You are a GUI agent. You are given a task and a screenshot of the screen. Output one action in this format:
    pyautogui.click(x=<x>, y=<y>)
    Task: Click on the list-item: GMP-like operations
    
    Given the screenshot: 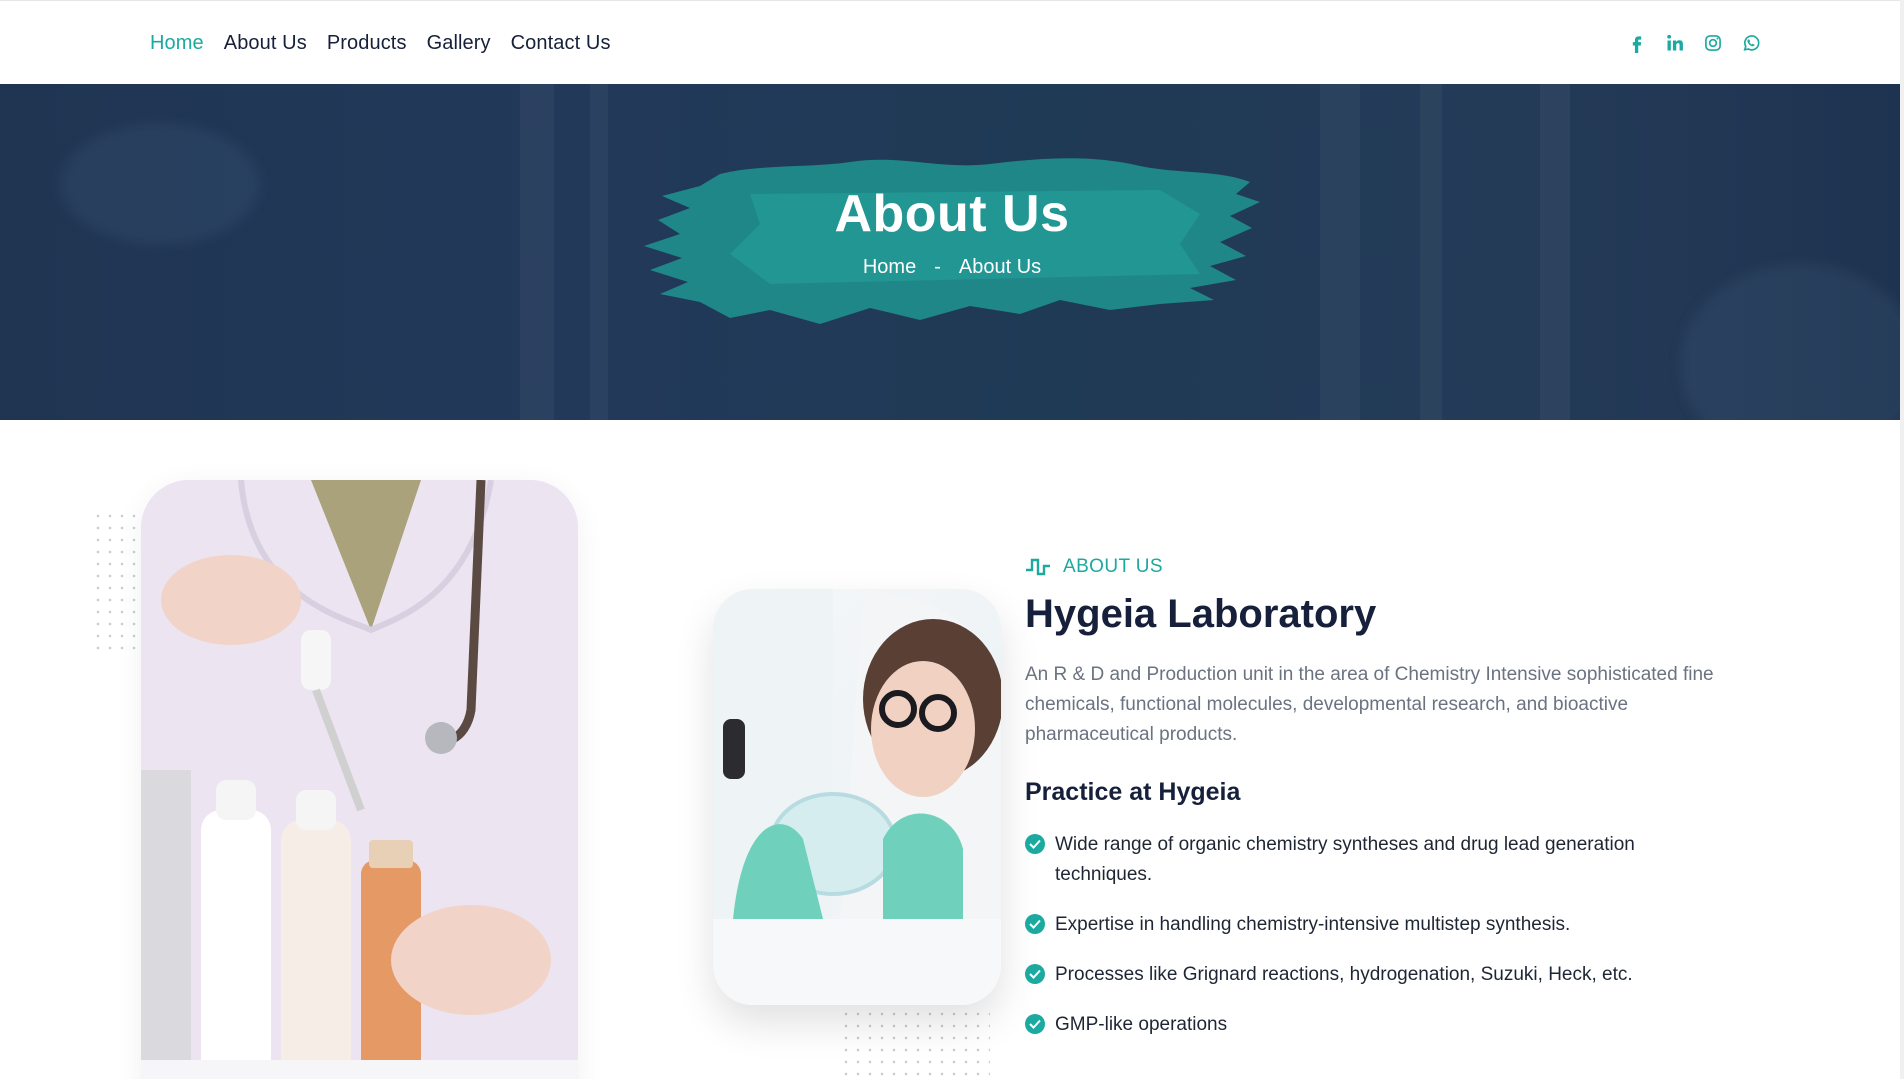 What is the action you would take?
    pyautogui.click(x=1375, y=1025)
    